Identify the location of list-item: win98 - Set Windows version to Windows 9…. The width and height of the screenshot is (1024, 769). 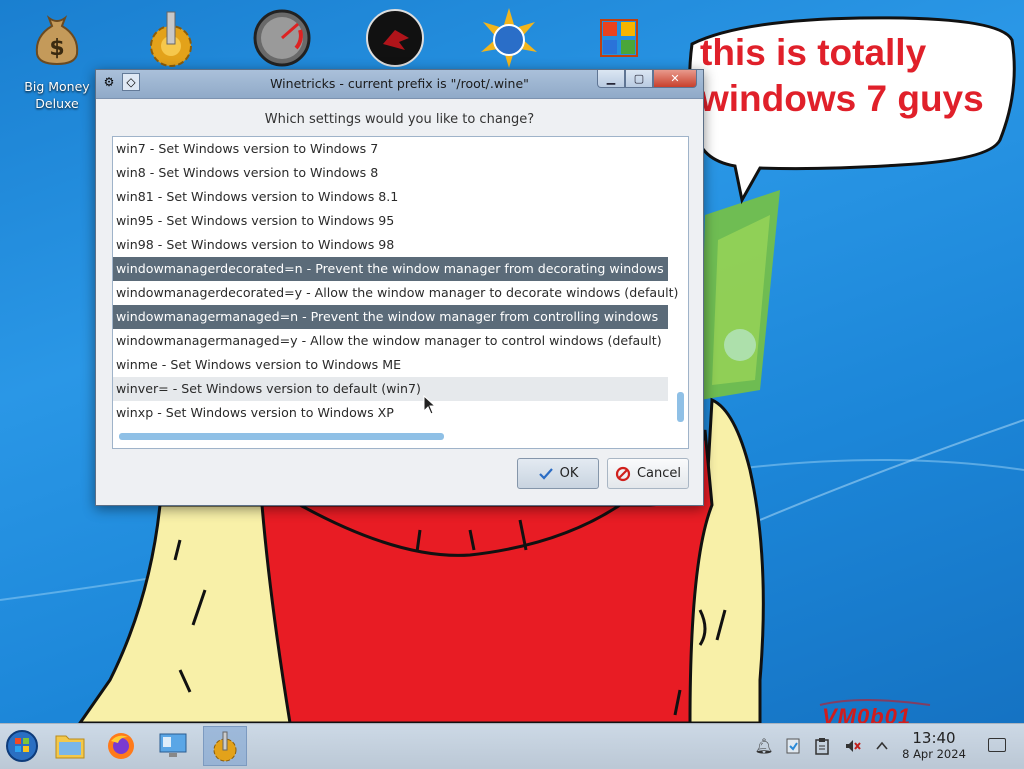
(390, 245).